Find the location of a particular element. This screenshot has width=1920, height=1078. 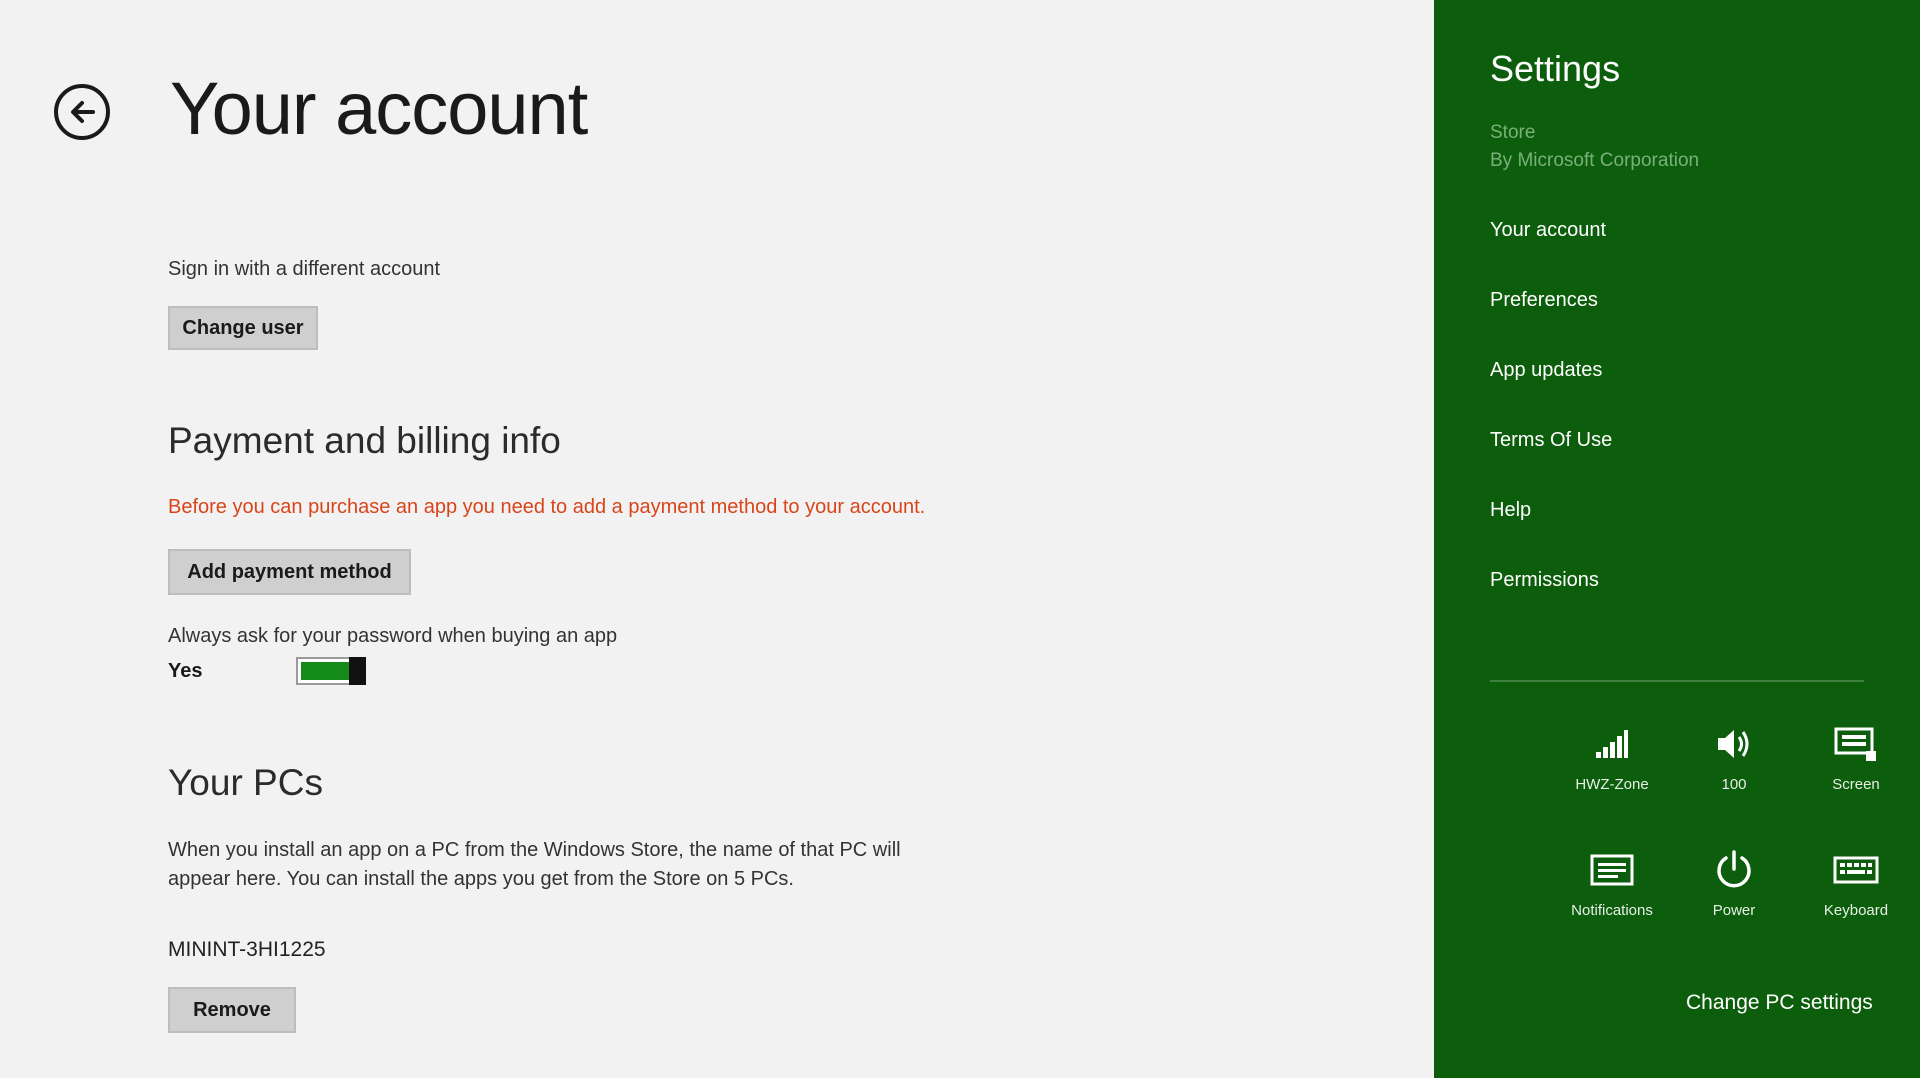

password-toggle-value: Yes is located at coordinates (185, 671).